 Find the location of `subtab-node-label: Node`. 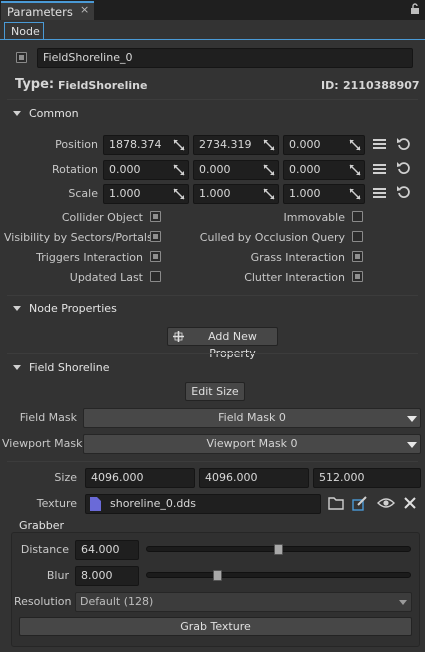

subtab-node-label: Node is located at coordinates (25, 31).